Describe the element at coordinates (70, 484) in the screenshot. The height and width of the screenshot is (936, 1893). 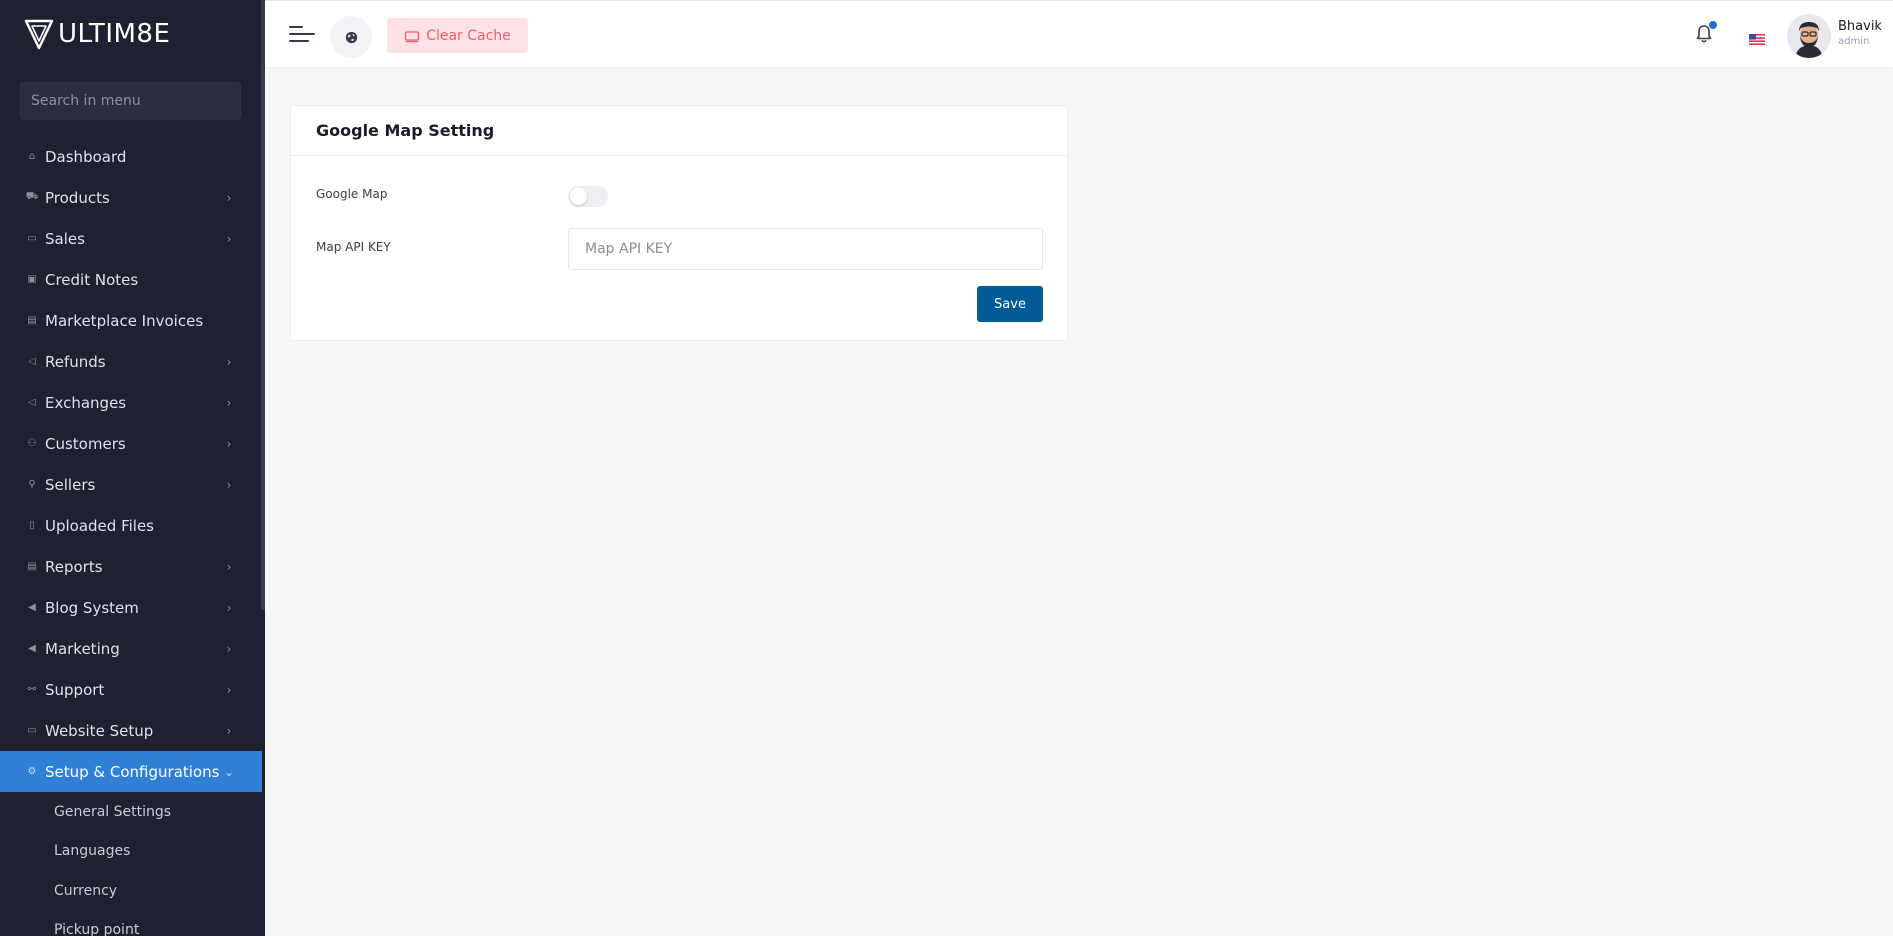
I see `sidebar-item-label: Sellers` at that location.